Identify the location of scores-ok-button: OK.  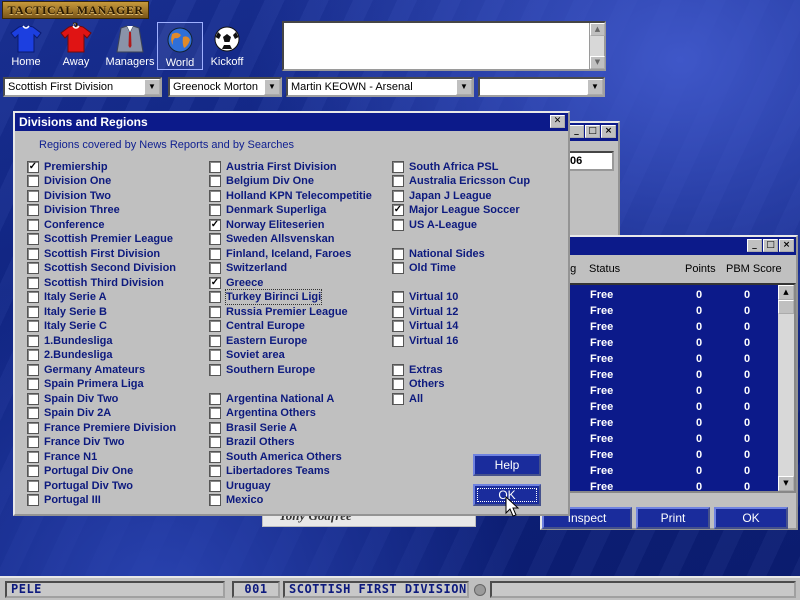
(751, 518).